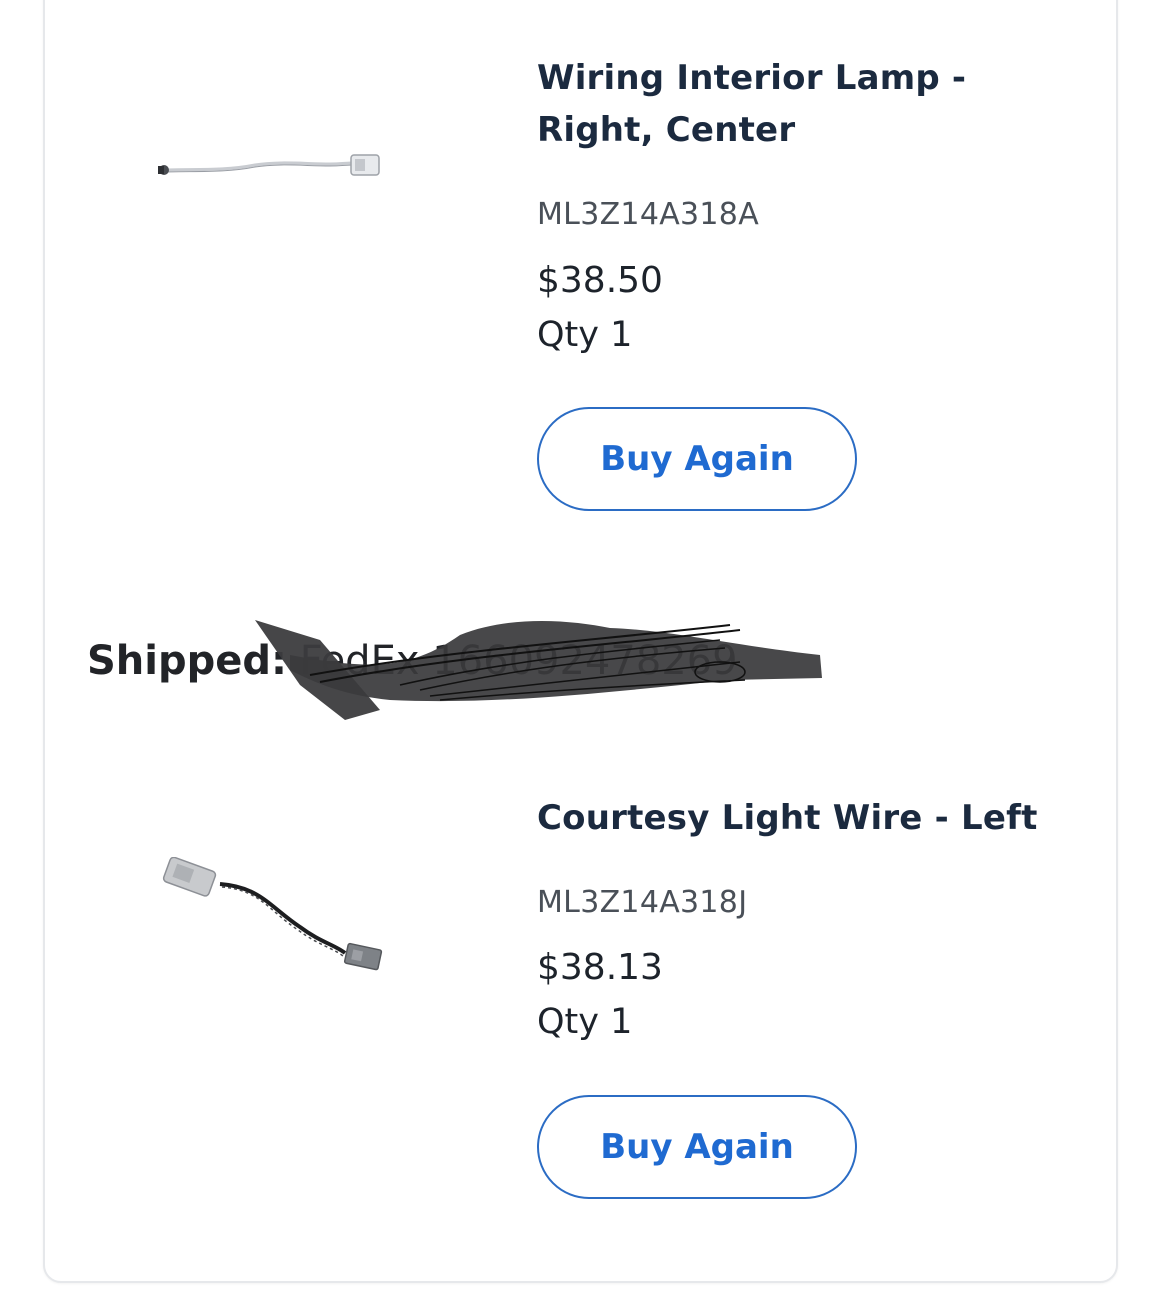  Describe the element at coordinates (538, 670) in the screenshot. I see `redaction-scribble` at that location.